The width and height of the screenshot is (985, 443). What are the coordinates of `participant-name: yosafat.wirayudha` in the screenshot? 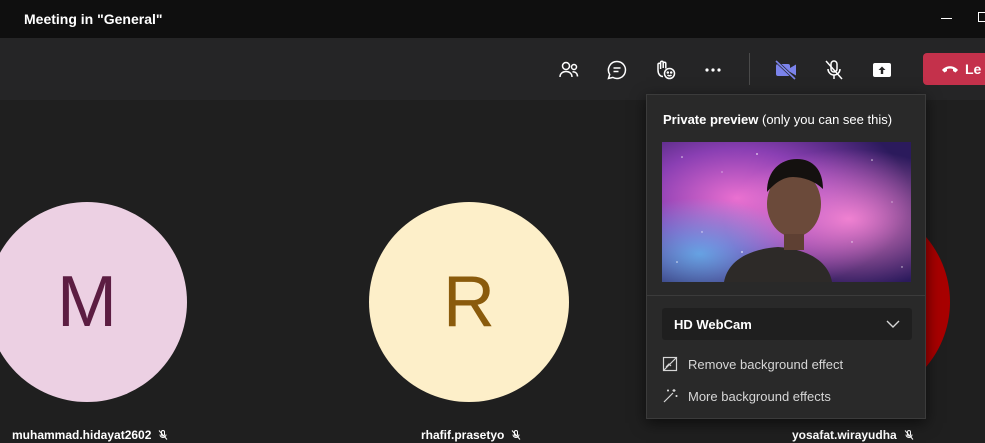 It's located at (853, 435).